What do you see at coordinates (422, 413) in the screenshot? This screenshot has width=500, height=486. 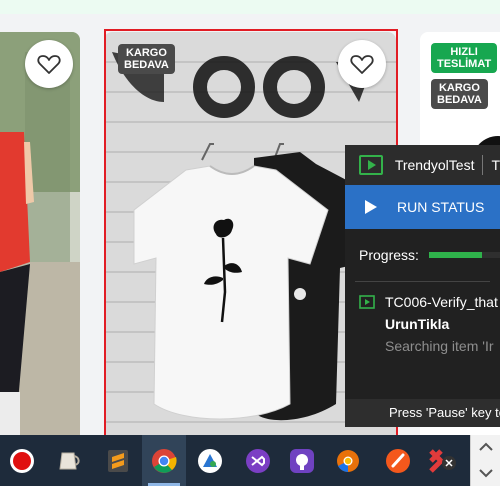 I see `runner-footer-hint: Press 'Pause' key to` at bounding box center [422, 413].